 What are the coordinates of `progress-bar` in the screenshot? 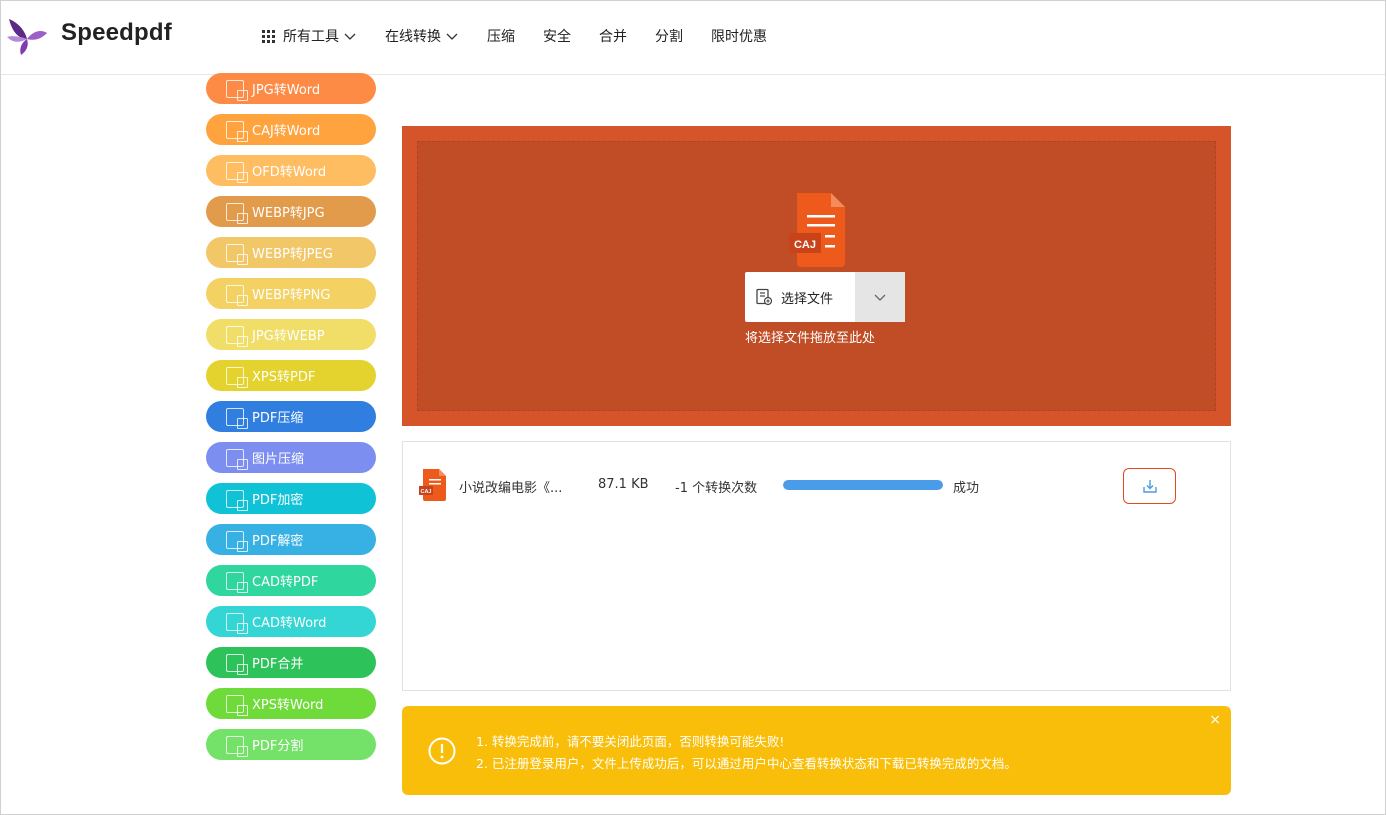 It's located at (863, 485).